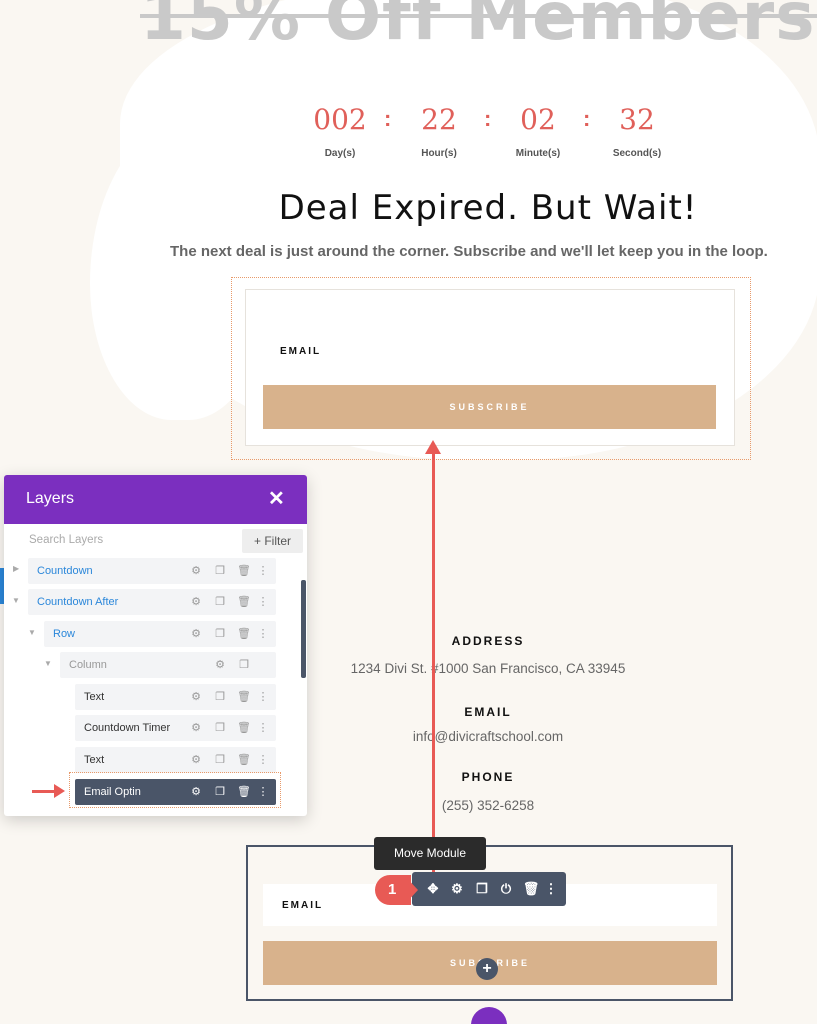 Image resolution: width=817 pixels, height=1024 pixels. I want to click on strikethrough-title: 15% Off Memberships, so click(478, 27).